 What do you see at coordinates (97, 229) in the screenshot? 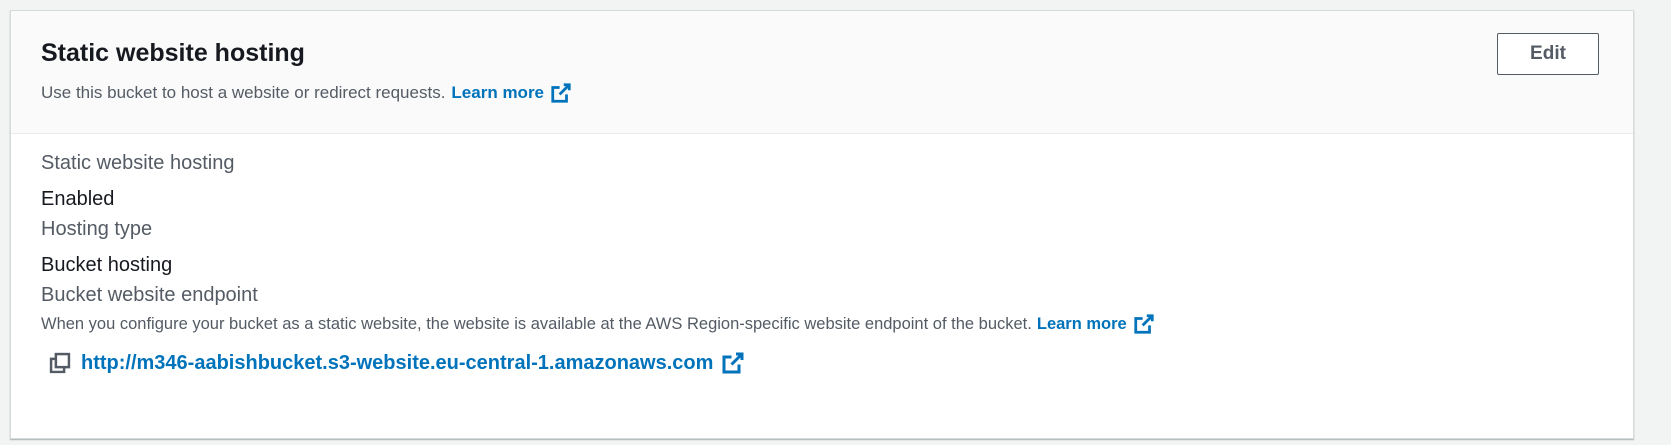
I see `hosting-type-label: Hosting type` at bounding box center [97, 229].